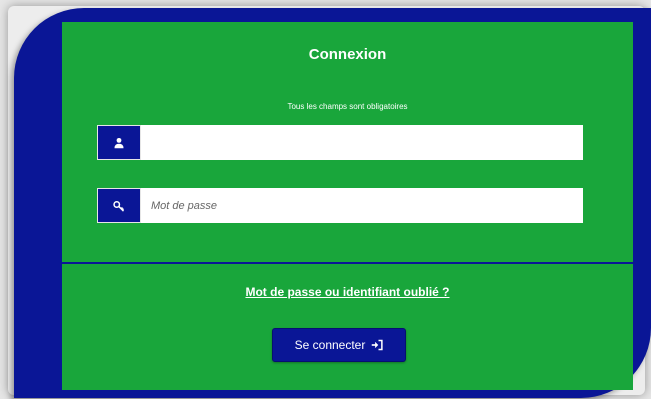 The height and width of the screenshot is (399, 651). I want to click on login-button-label: Se connecter, so click(330, 345).